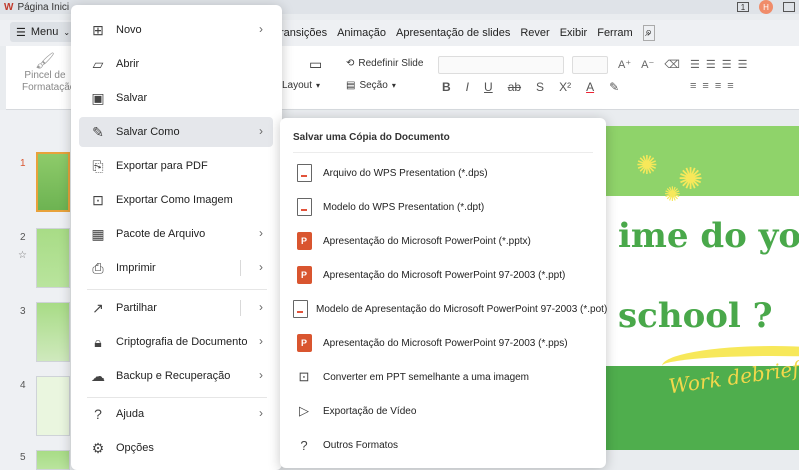  What do you see at coordinates (404, 207) in the screenshot?
I see `submenu-item-label: Modelo do WPS Presentation (*.dpt)` at bounding box center [404, 207].